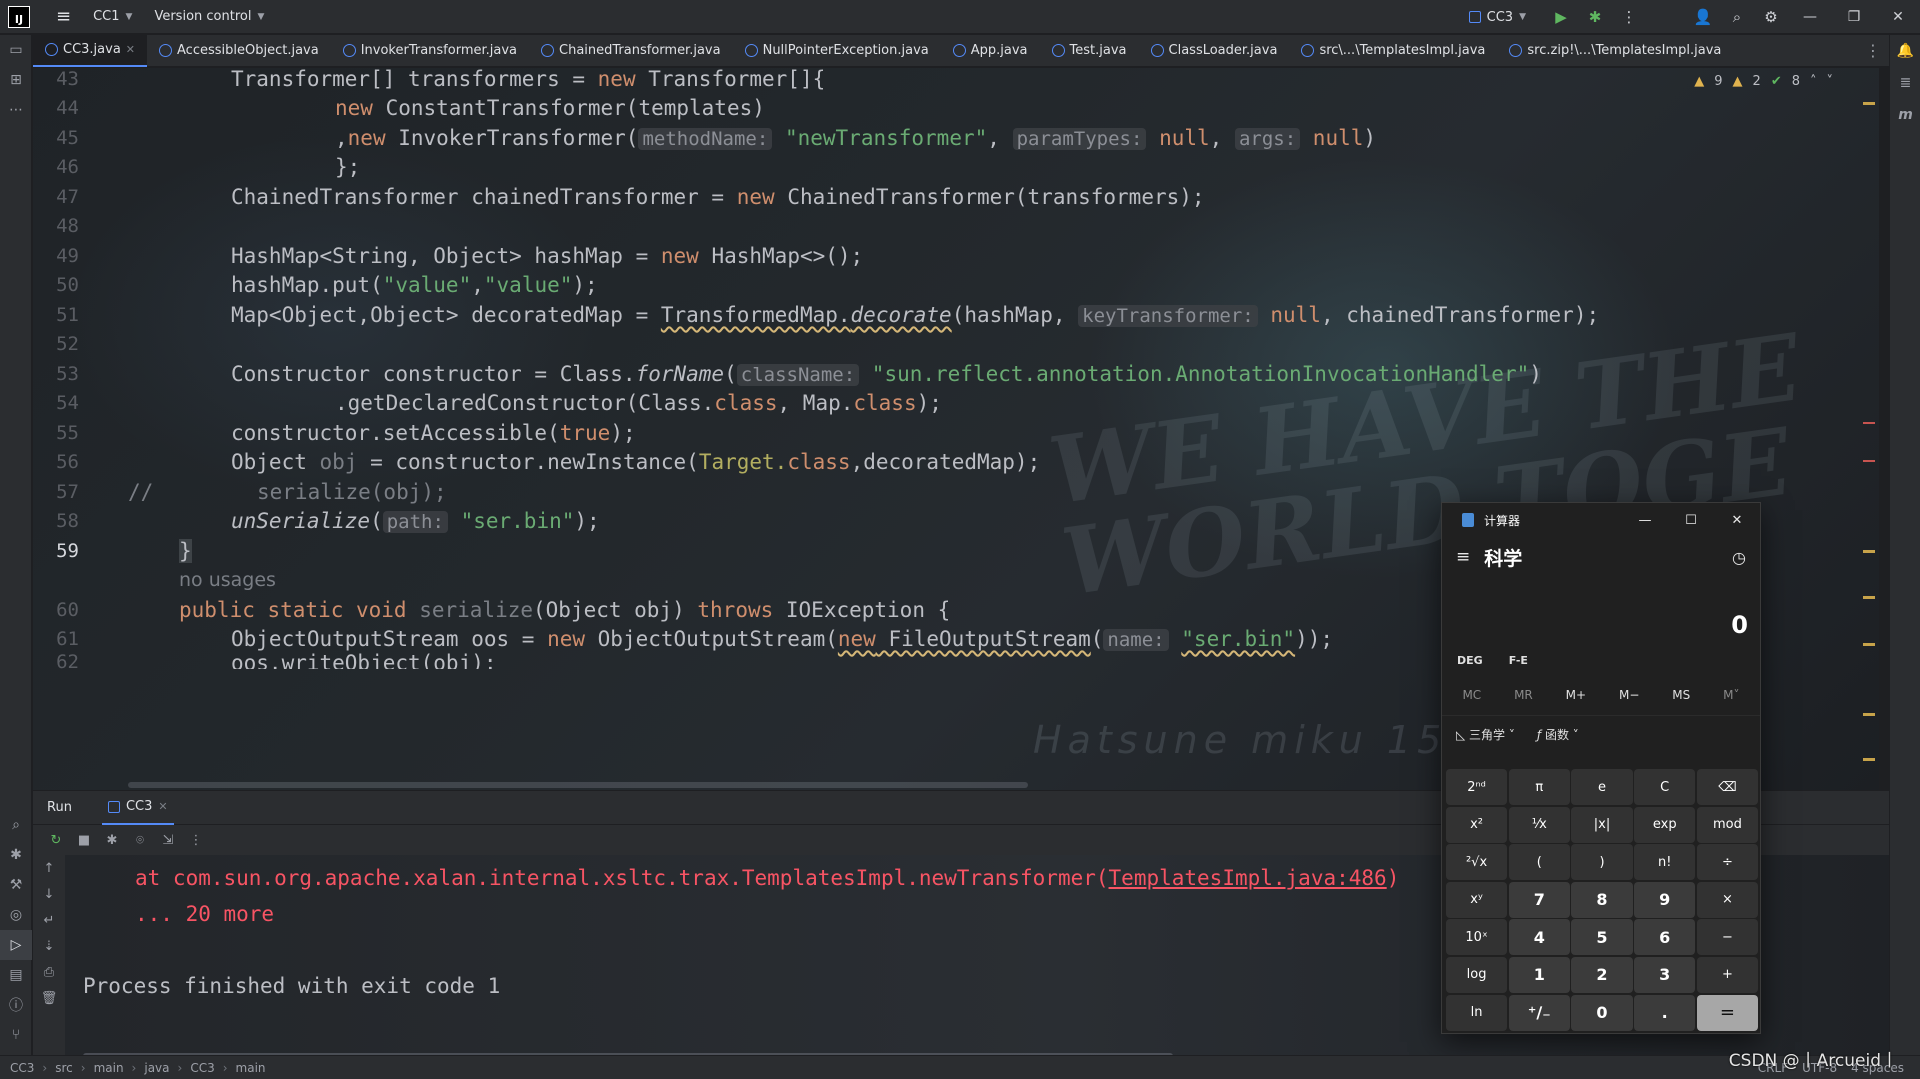 Image resolution: width=1920 pixels, height=1079 pixels. I want to click on run-config-selector: CC3 ▼, so click(1497, 17).